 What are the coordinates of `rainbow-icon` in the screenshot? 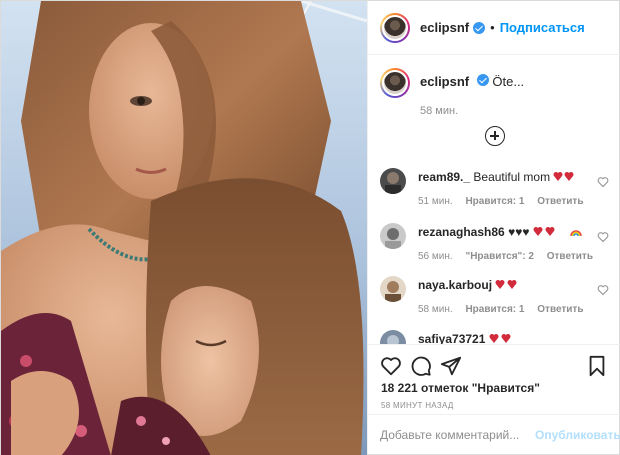 It's located at (576, 233).